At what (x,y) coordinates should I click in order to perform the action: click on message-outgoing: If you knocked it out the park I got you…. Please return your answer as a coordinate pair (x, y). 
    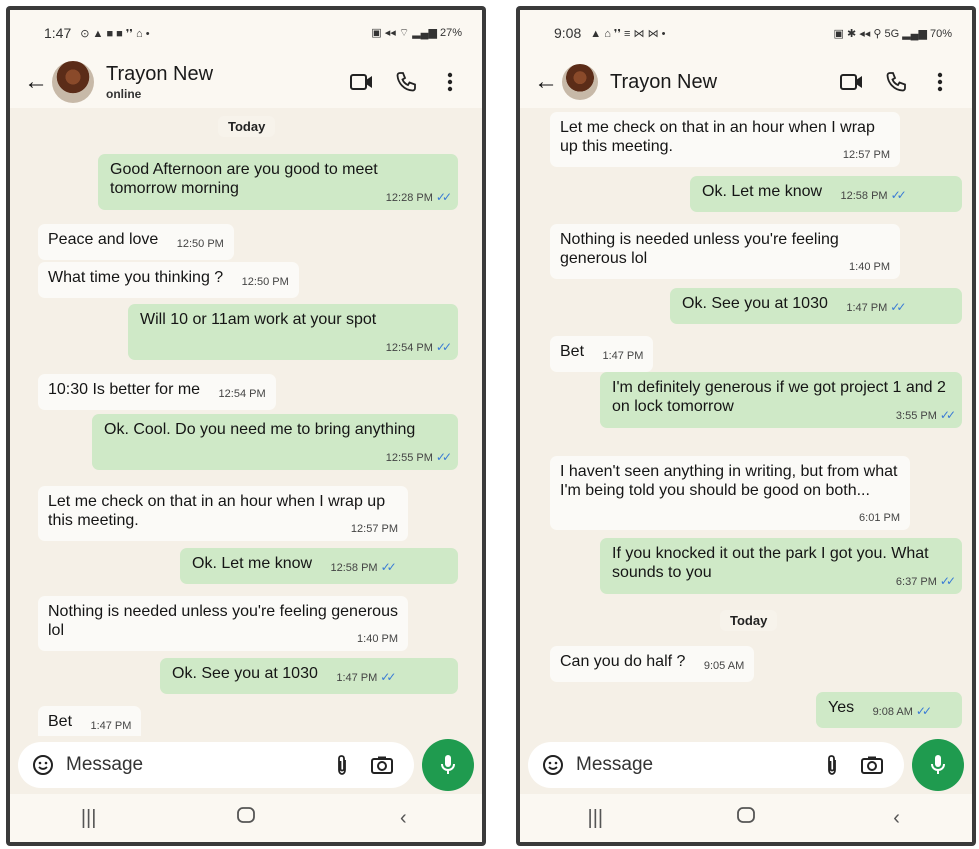
    Looking at the image, I should click on (781, 566).